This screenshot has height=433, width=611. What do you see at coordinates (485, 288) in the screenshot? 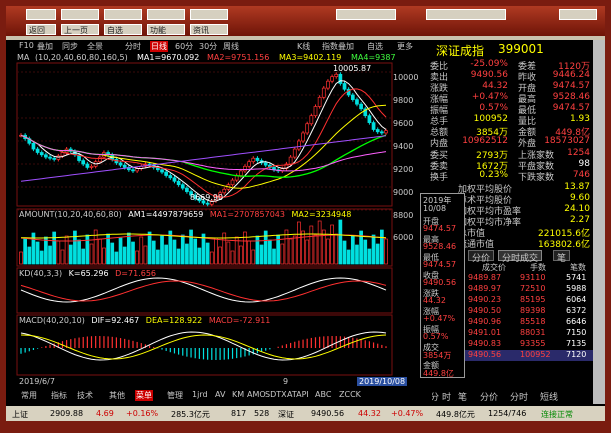
I see `trade-price: 9489.97` at bounding box center [485, 288].